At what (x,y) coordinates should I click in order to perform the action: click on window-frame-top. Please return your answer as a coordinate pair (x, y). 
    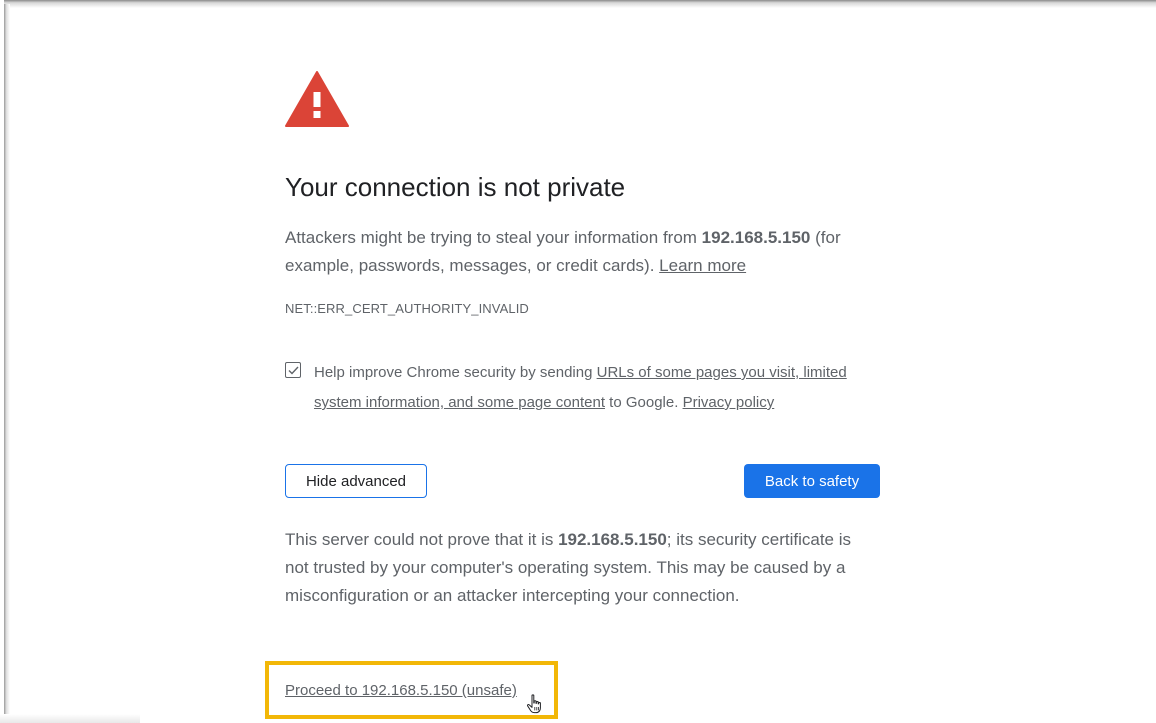
    Looking at the image, I should click on (580, 4).